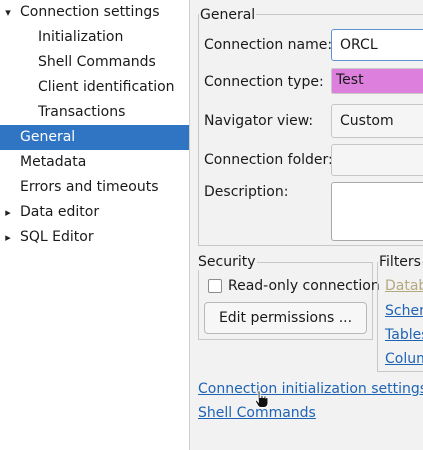  I want to click on tree-item-client-identification: Client identification, so click(94, 87).